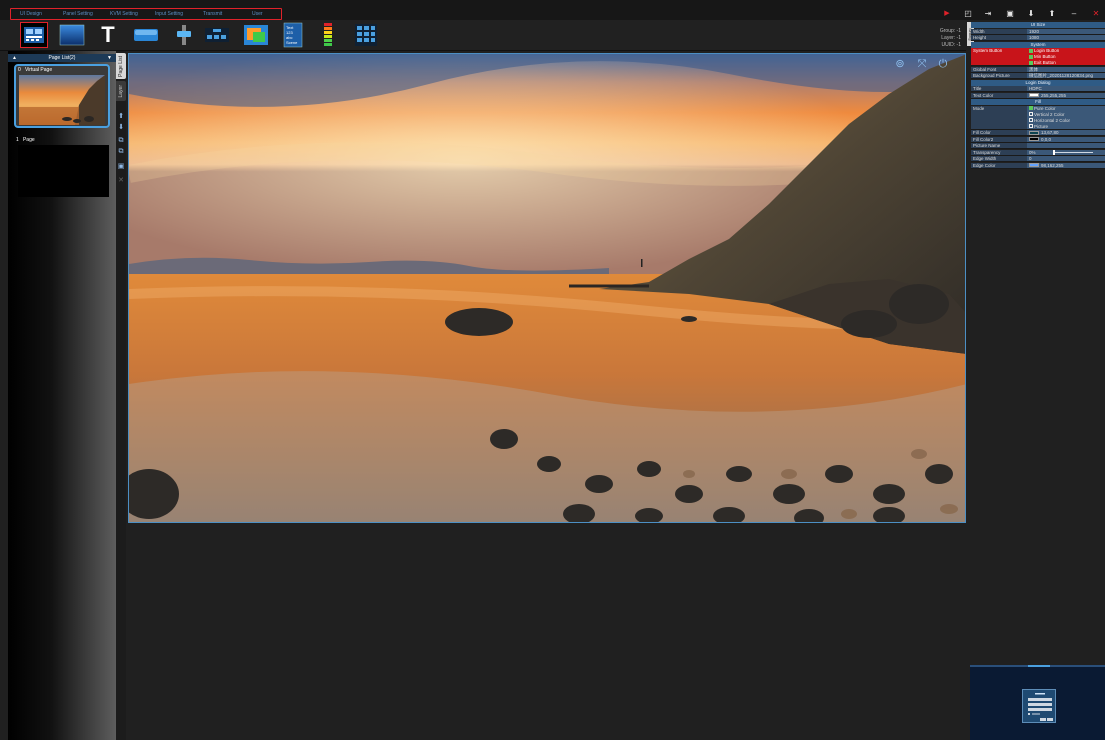 This screenshot has height=740, width=1105. What do you see at coordinates (1066, 38) in the screenshot?
I see `property-value: 1080` at bounding box center [1066, 38].